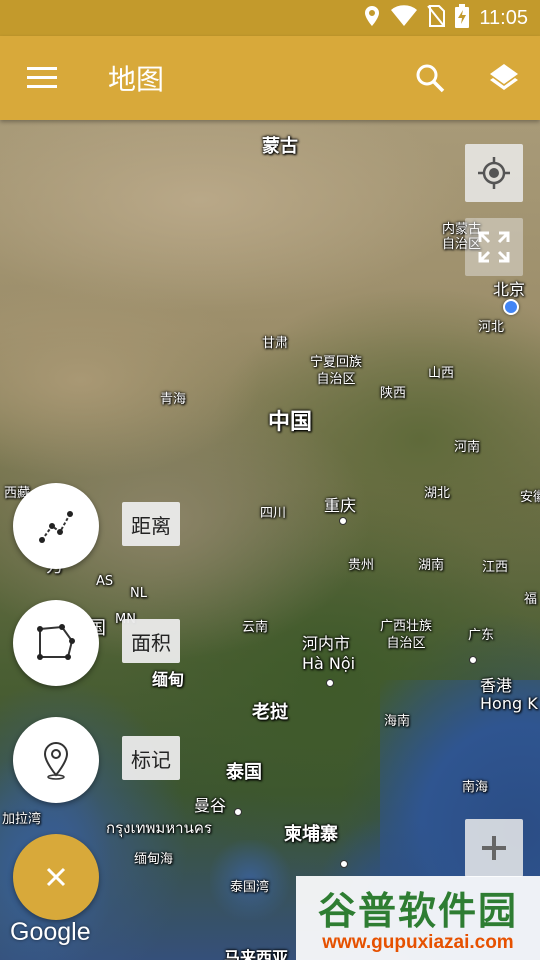  Describe the element at coordinates (418, 942) in the screenshot. I see `watermark-url: www.gupuxiazai.com` at that location.